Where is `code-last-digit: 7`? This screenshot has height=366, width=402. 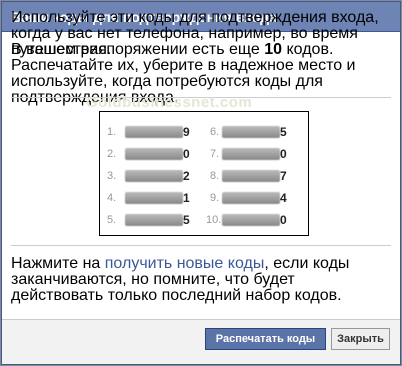
code-last-digit: 7 is located at coordinates (283, 176).